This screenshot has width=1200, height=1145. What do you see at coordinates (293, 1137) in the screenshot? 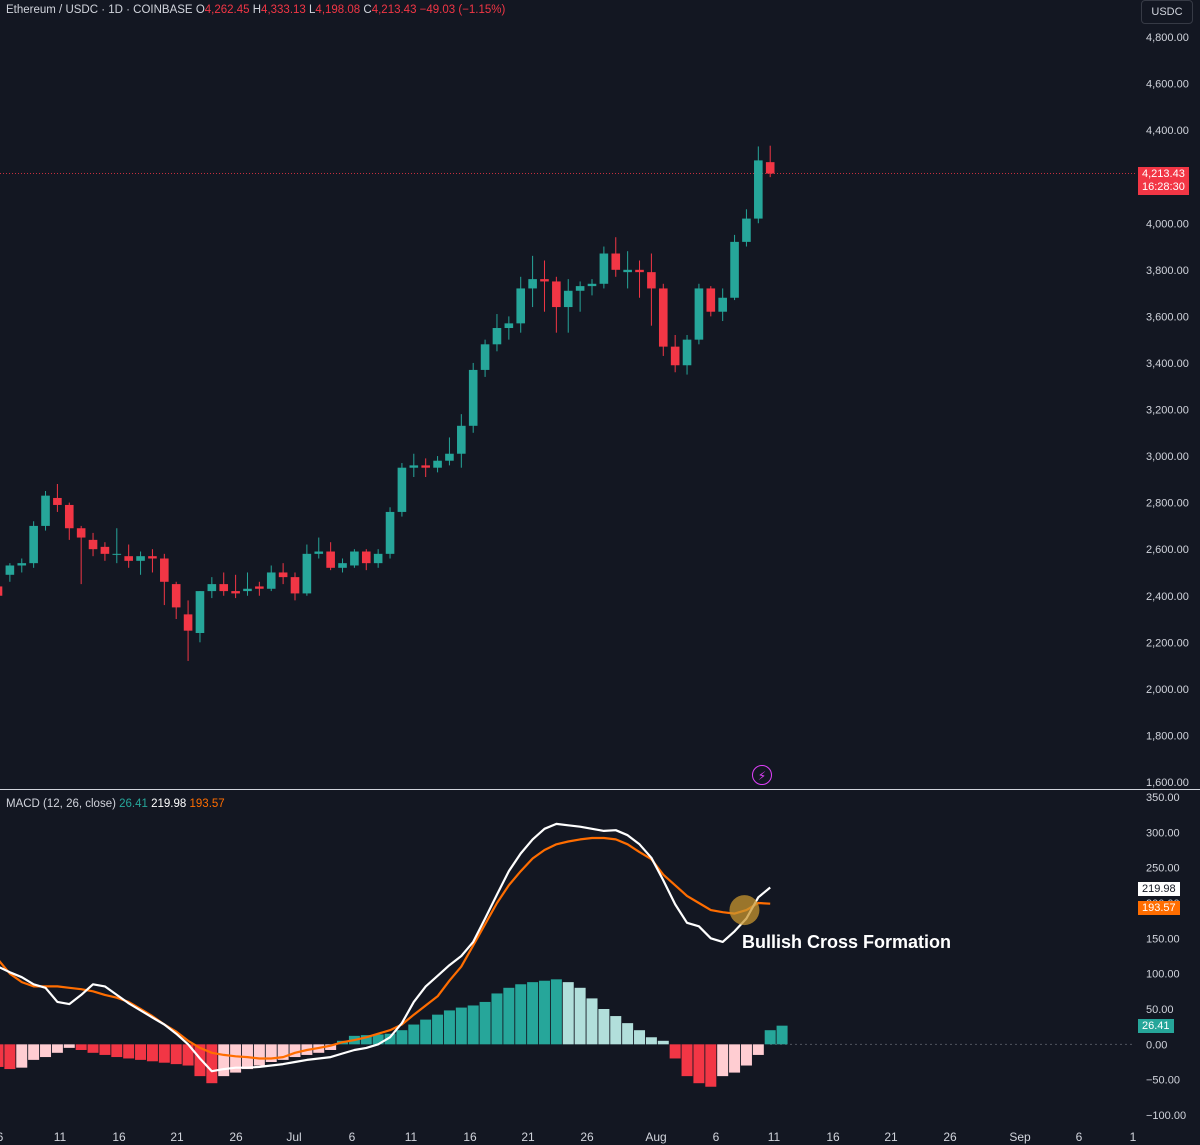
I see `date-axis-label: Jul` at bounding box center [293, 1137].